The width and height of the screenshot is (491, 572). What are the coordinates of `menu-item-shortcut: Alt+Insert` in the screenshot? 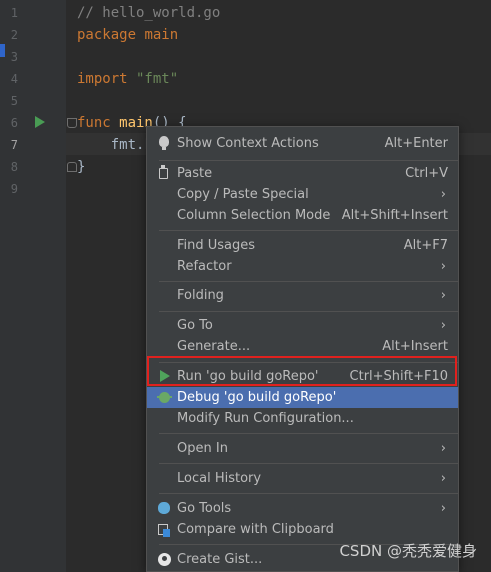 It's located at (415, 346).